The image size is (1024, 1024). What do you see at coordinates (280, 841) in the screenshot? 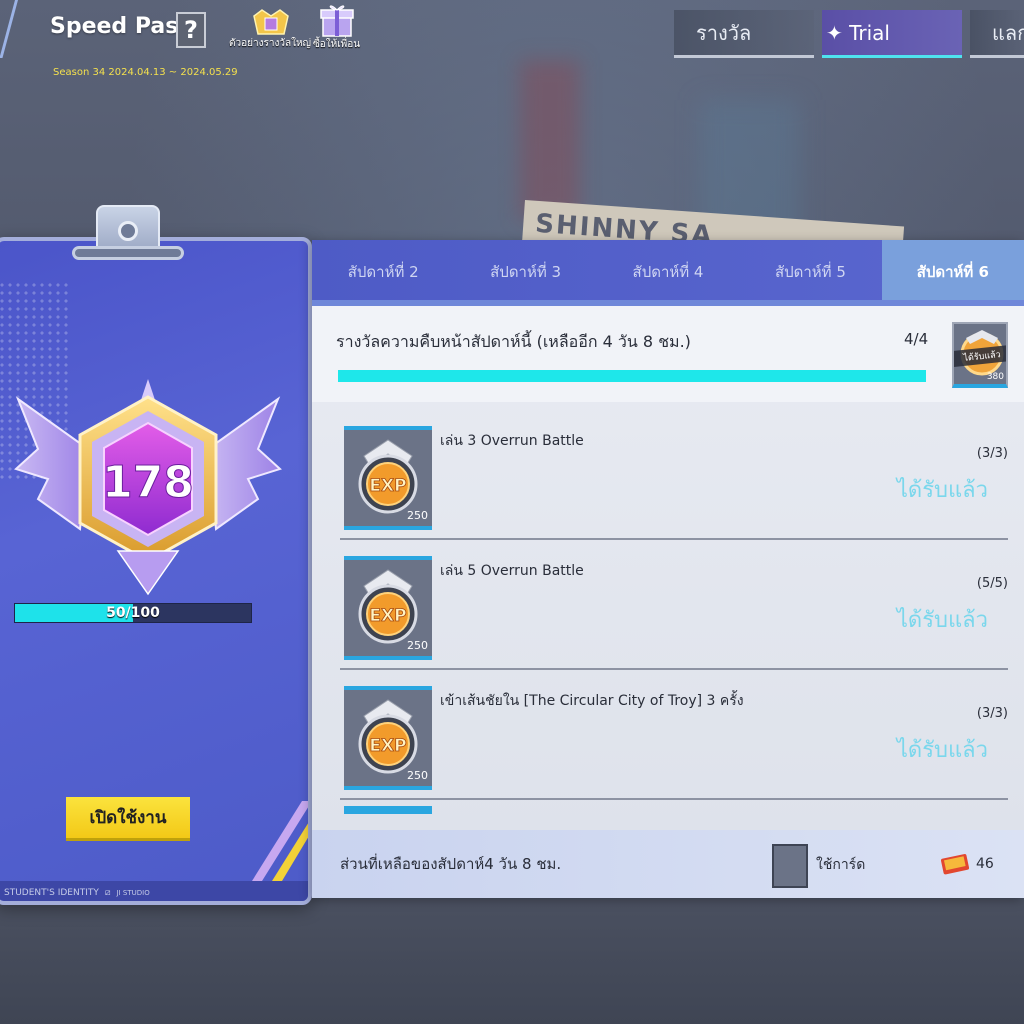
I see `card-stripes-decor` at bounding box center [280, 841].